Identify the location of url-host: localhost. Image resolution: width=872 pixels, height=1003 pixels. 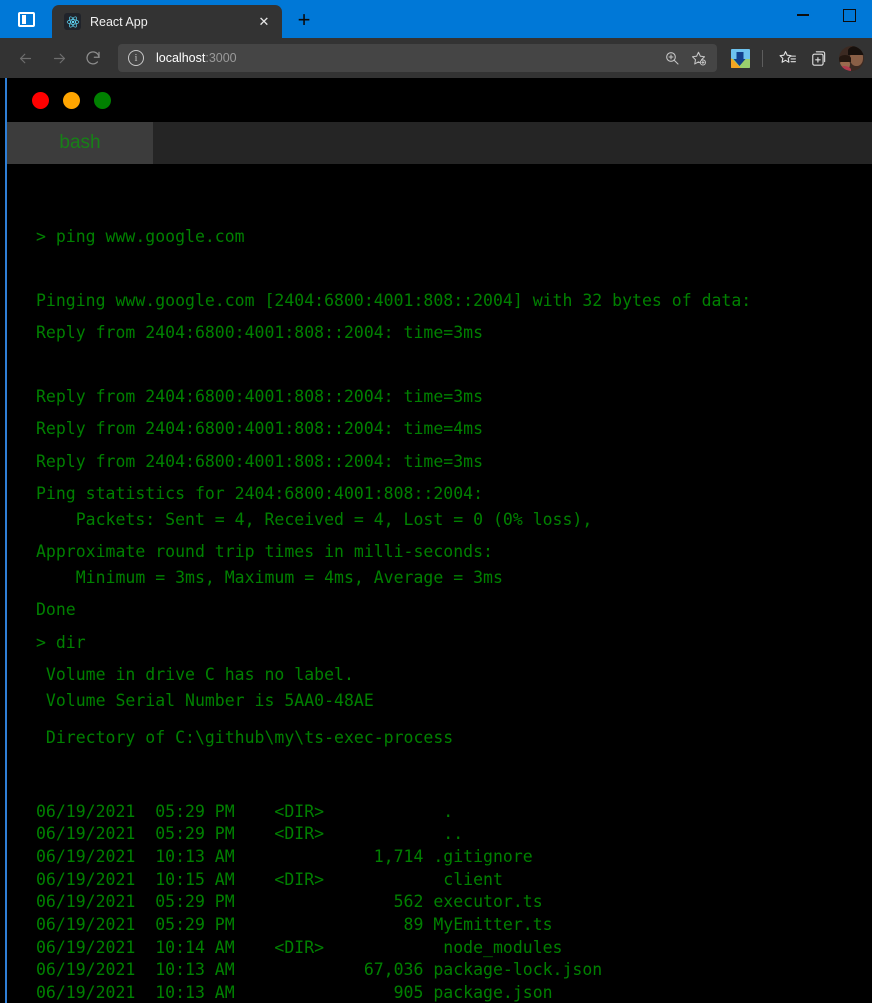
(181, 58).